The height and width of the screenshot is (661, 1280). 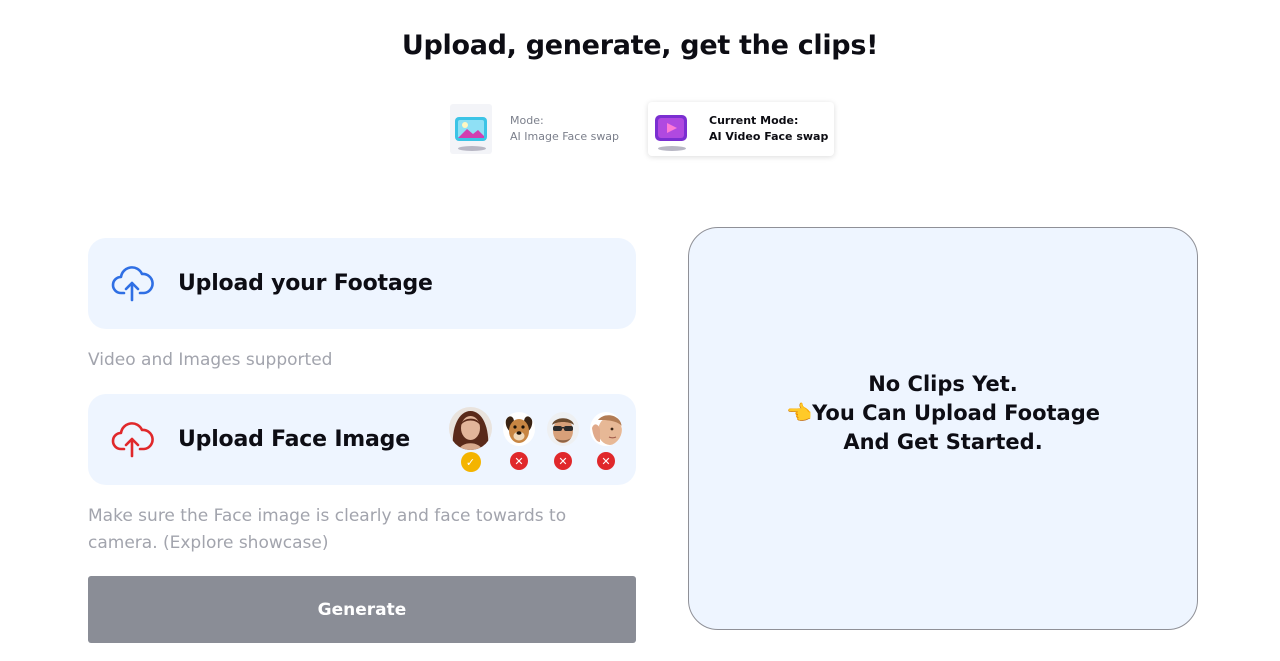 What do you see at coordinates (943, 384) in the screenshot?
I see `empty-state-line: No Clips Yet.` at bounding box center [943, 384].